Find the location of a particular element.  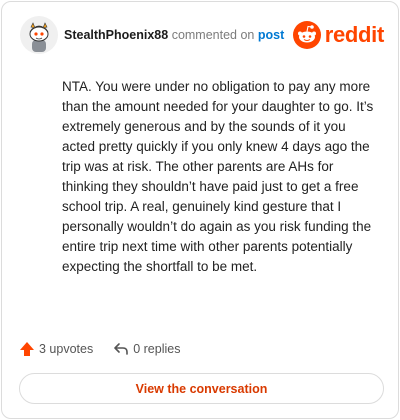

reddit-logo-icon is located at coordinates (306, 35).